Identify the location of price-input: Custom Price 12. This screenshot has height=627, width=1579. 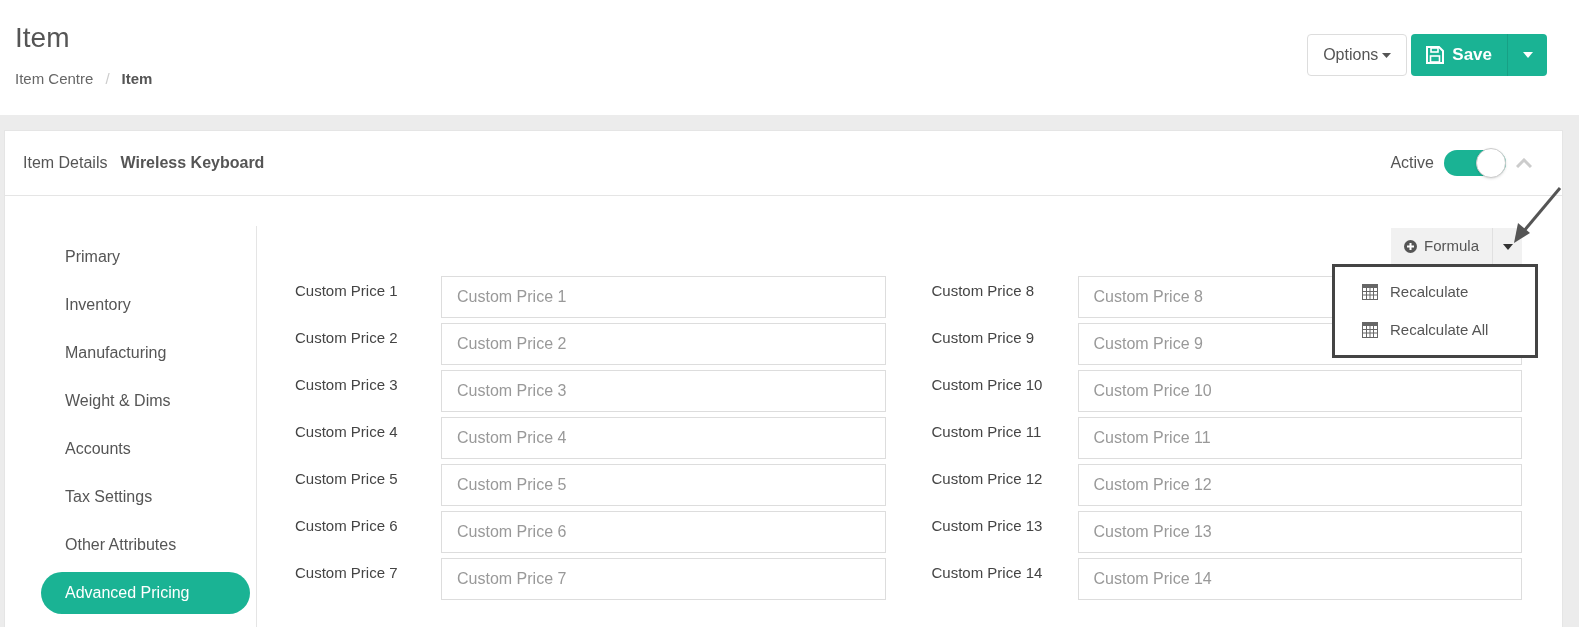
(1299, 485).